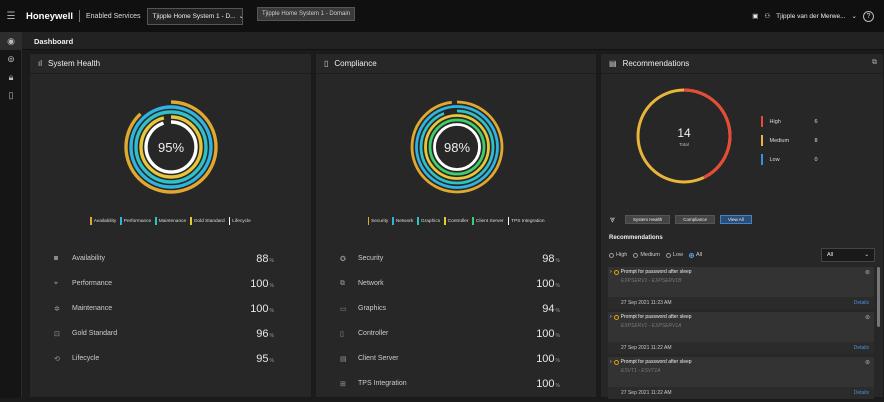  I want to click on filter-row: ⩔ System Health Compliance View All, so click(681, 219).